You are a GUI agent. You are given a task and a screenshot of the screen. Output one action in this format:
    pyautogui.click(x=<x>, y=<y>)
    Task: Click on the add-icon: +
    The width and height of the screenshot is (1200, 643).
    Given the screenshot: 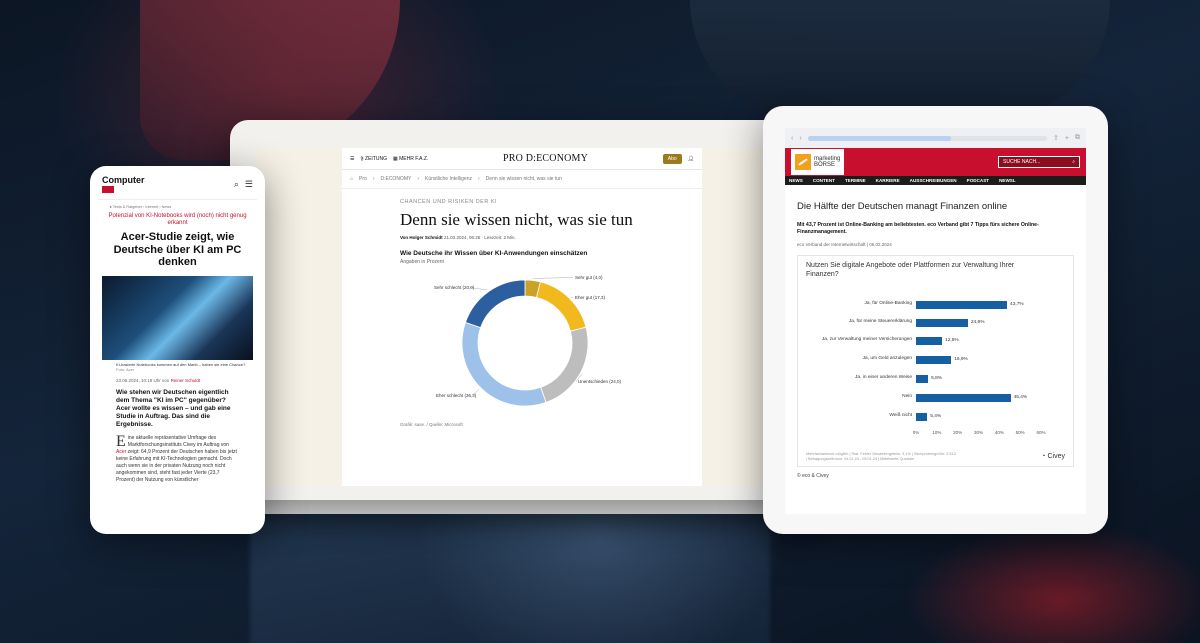 What is the action you would take?
    pyautogui.click(x=1067, y=138)
    